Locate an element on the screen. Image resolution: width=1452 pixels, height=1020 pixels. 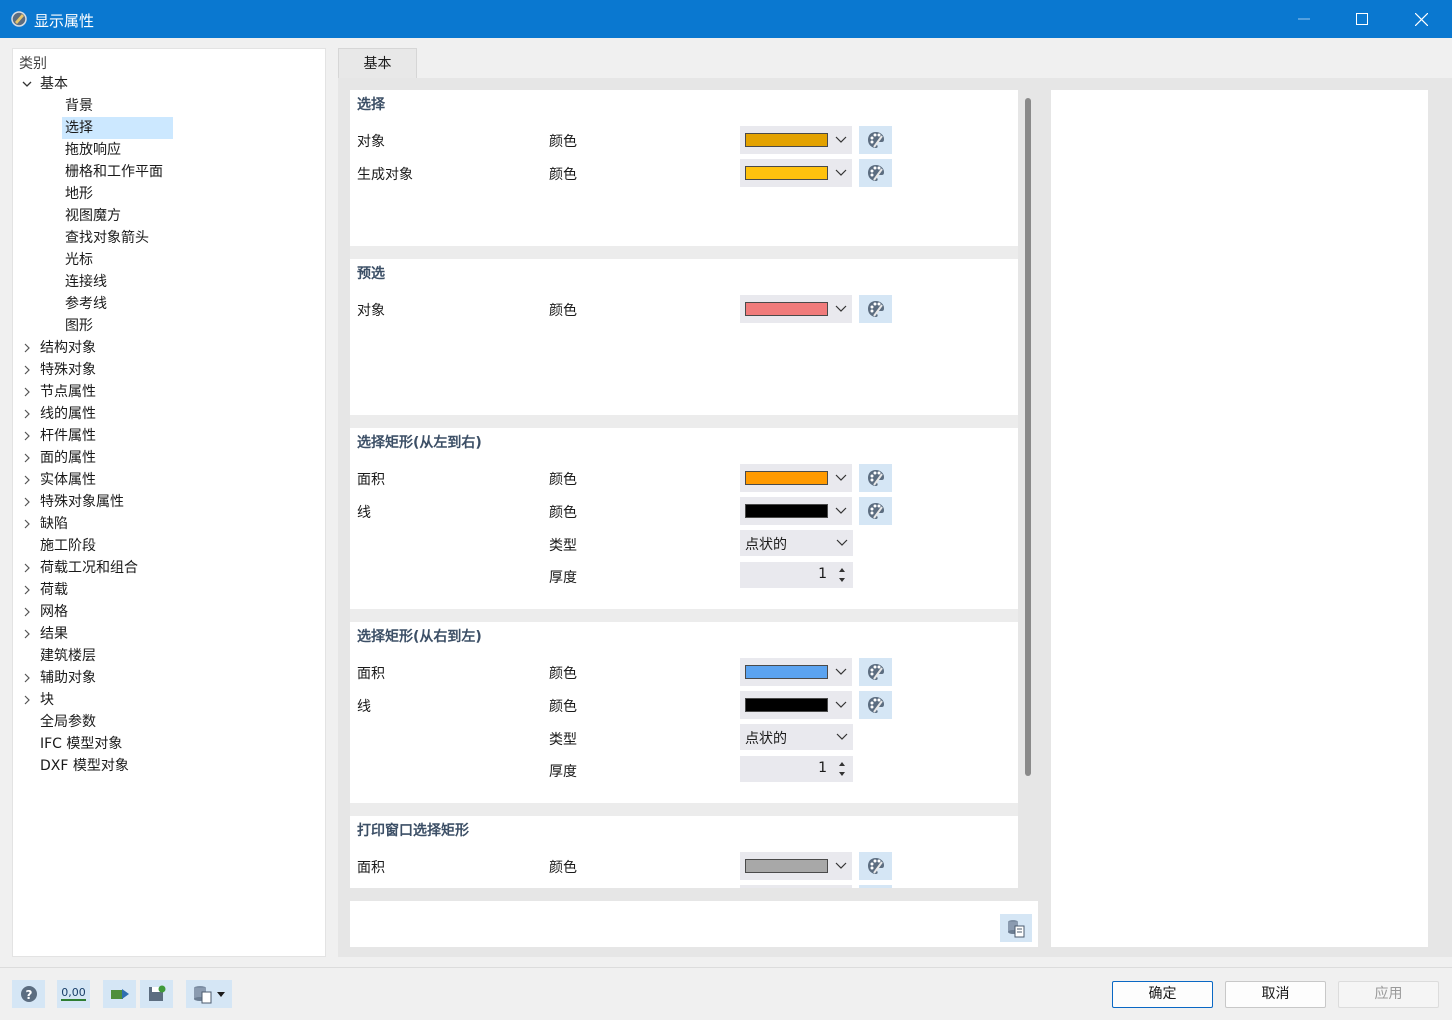
tree-item: 节点属性 is located at coordinates (60, 392).